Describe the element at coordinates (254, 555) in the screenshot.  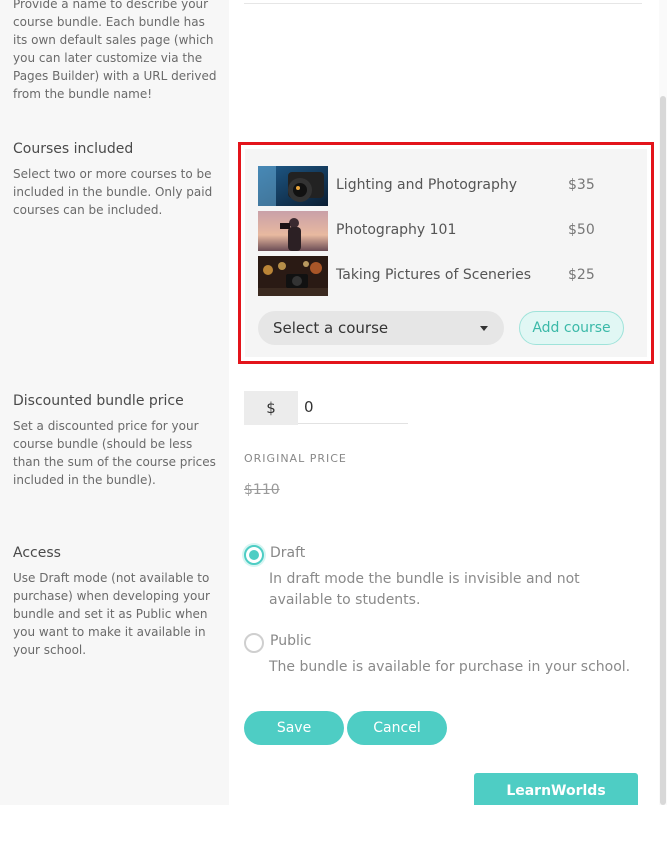
I see `draft-radio` at that location.